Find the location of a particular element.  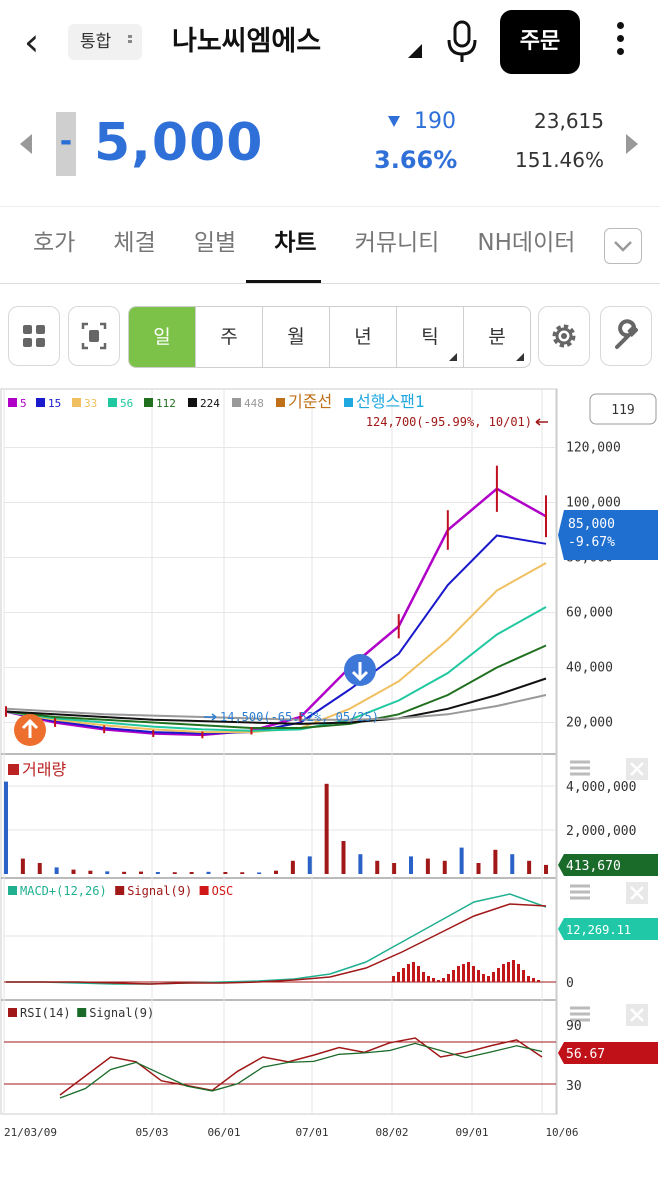

more-menu-icon is located at coordinates (620, 42).